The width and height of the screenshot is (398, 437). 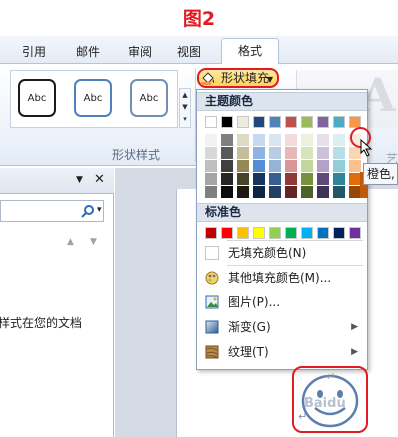 What do you see at coordinates (41, 323) in the screenshot?
I see `pane-description-text: 样式在您的文档` at bounding box center [41, 323].